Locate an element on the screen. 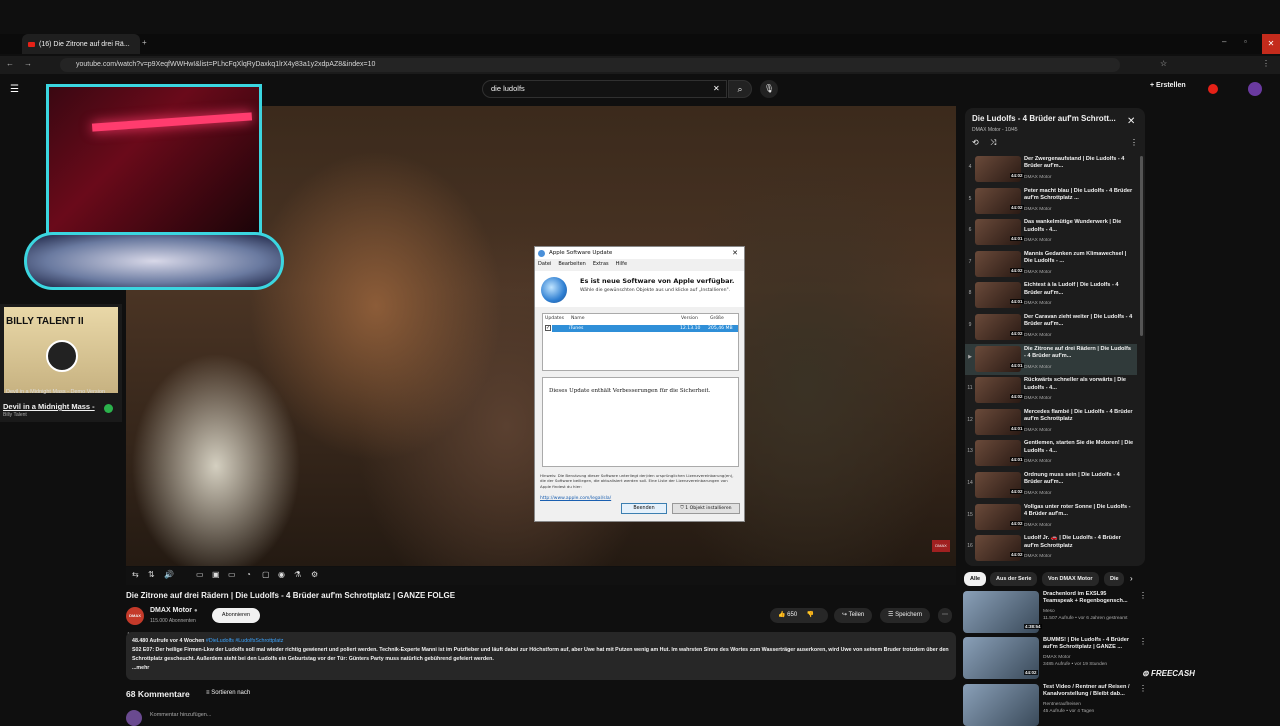  subscribe-button: Abonnieren is located at coordinates (236, 615).